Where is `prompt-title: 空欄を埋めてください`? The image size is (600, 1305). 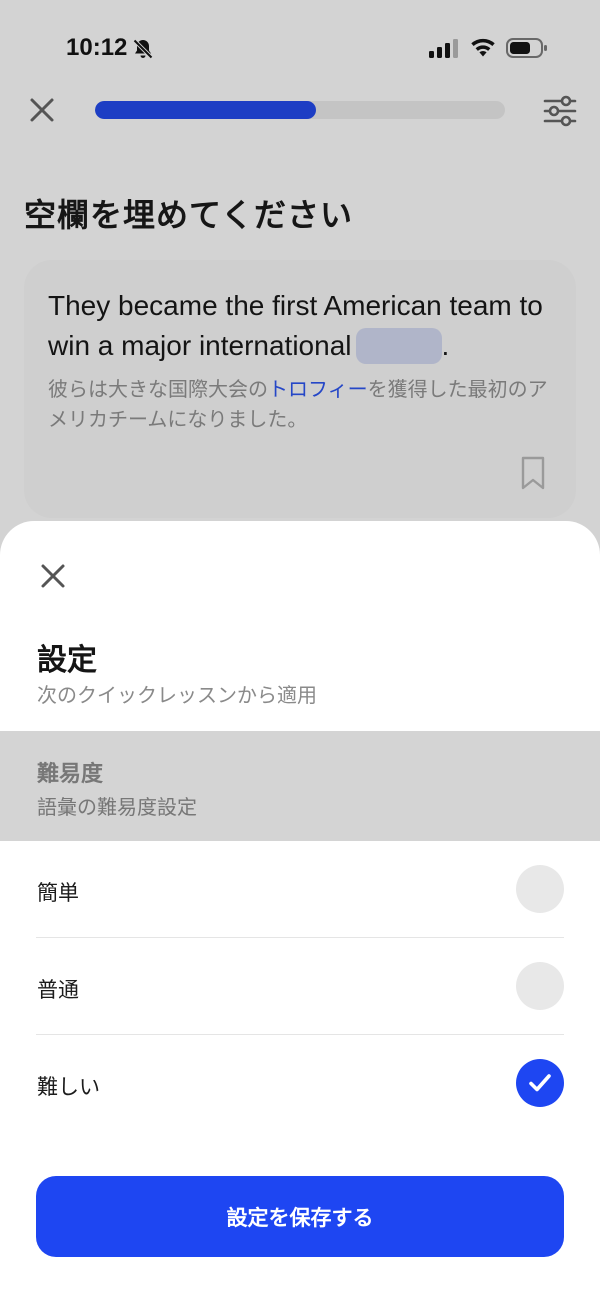
prompt-title: 空欄を埋めてください is located at coordinates (189, 215).